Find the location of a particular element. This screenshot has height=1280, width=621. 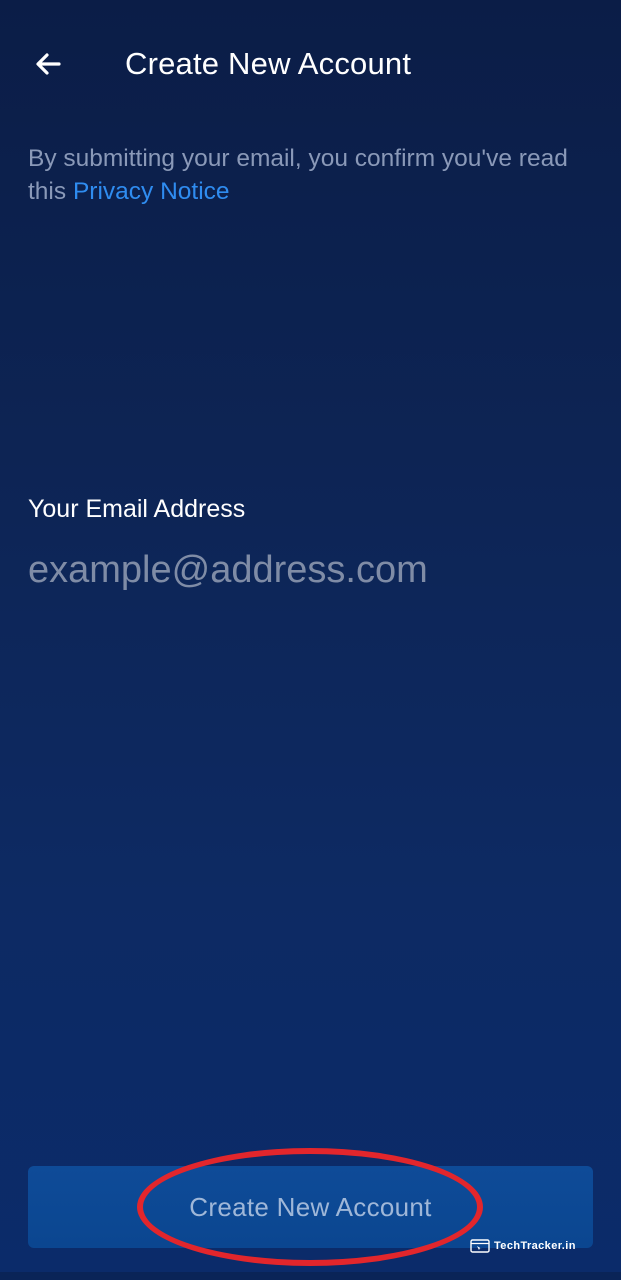

watermark: TechTracker.in is located at coordinates (523, 1246).